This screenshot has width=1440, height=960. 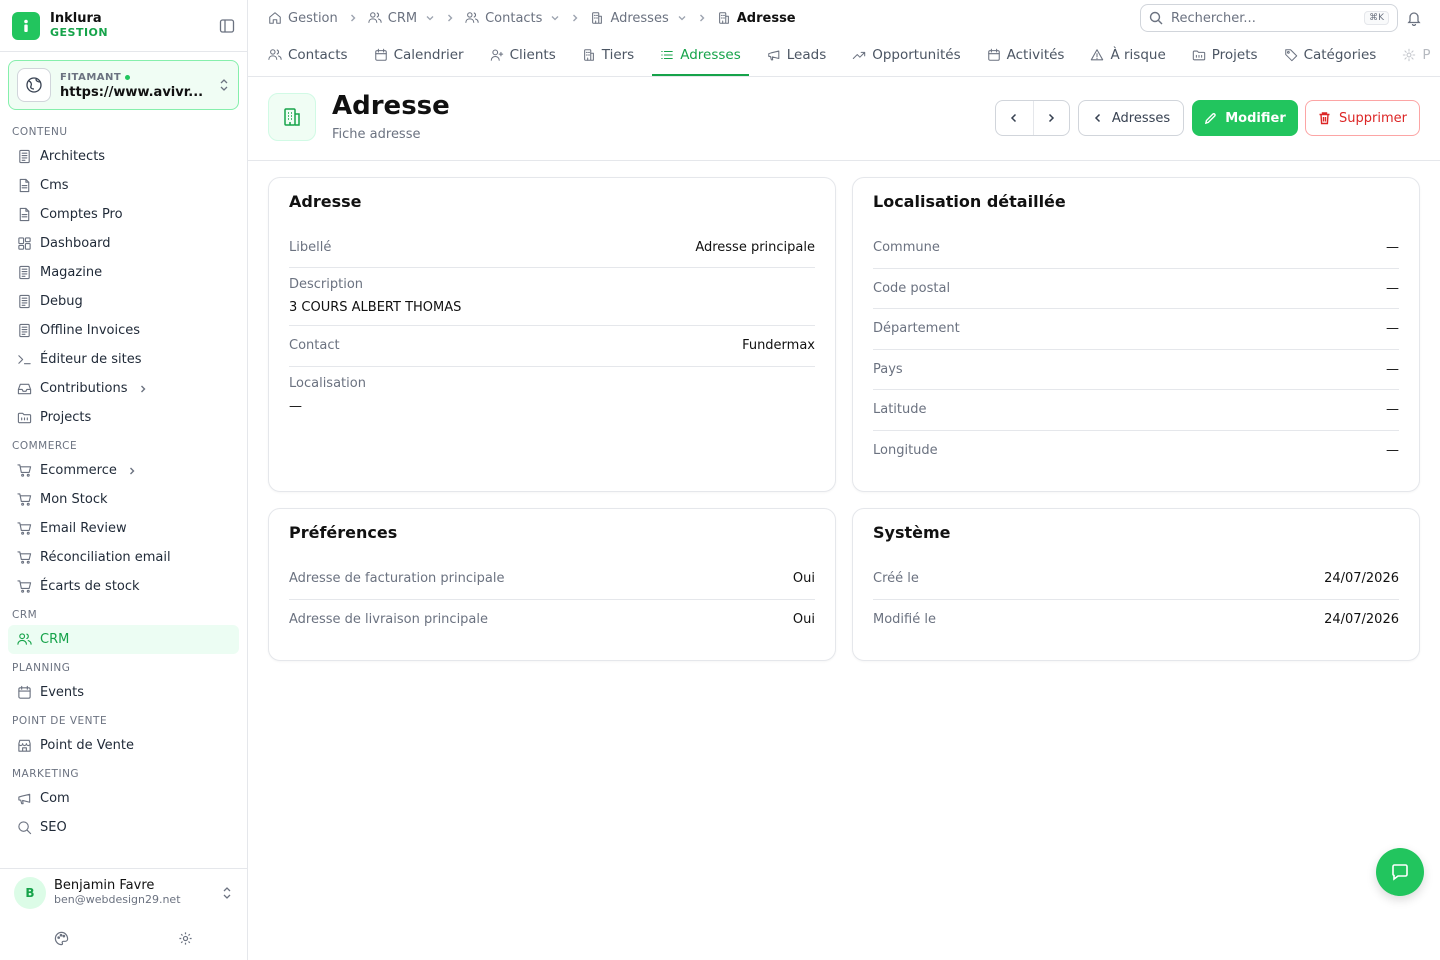 What do you see at coordinates (123, 827) in the screenshot?
I see `sidebar-item-seo: SEO` at bounding box center [123, 827].